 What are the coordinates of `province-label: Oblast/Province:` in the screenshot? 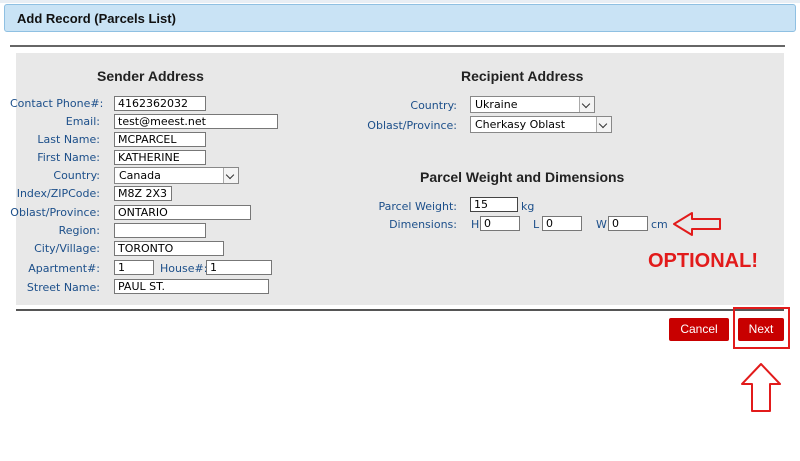 It's located at (55, 212).